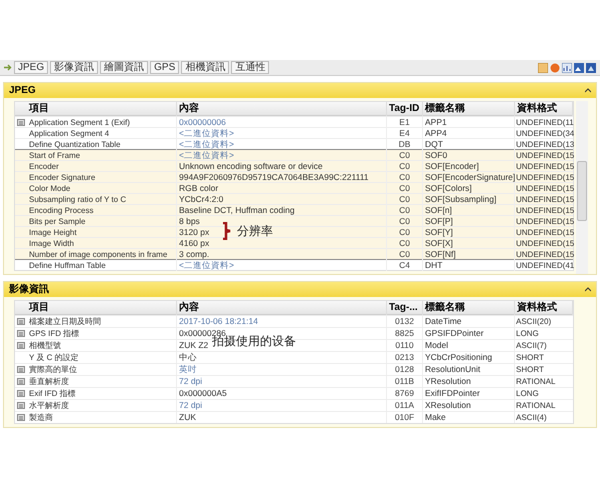 This screenshot has height=480, width=600. What do you see at coordinates (531, 417) in the screenshot?
I see `table-cell-text: ASCII(4)` at bounding box center [531, 417].